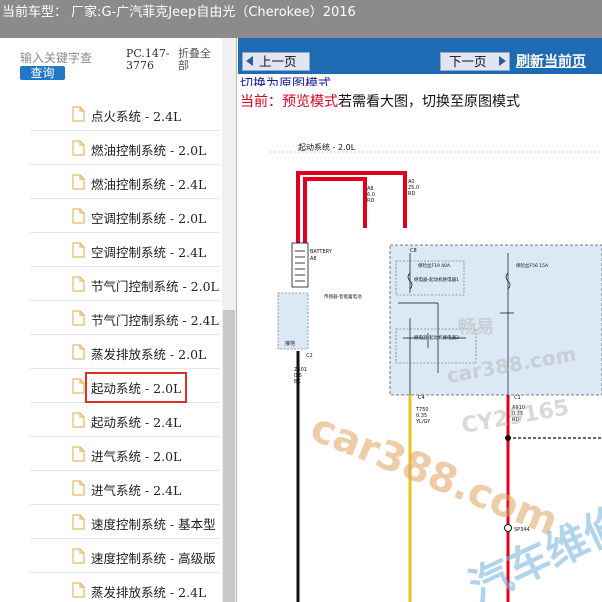 This screenshot has height=602, width=602. What do you see at coordinates (436, 279) in the screenshot?
I see `relay-1-label: 继电器-起动机继电器1` at bounding box center [436, 279].